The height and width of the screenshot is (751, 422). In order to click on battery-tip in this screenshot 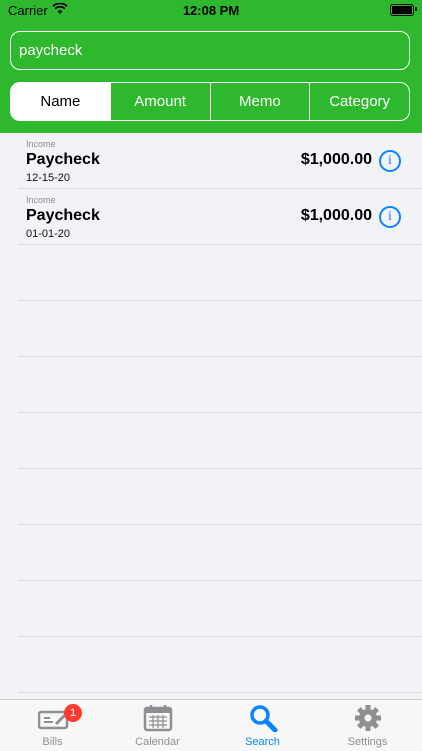, I will do `click(416, 9)`.